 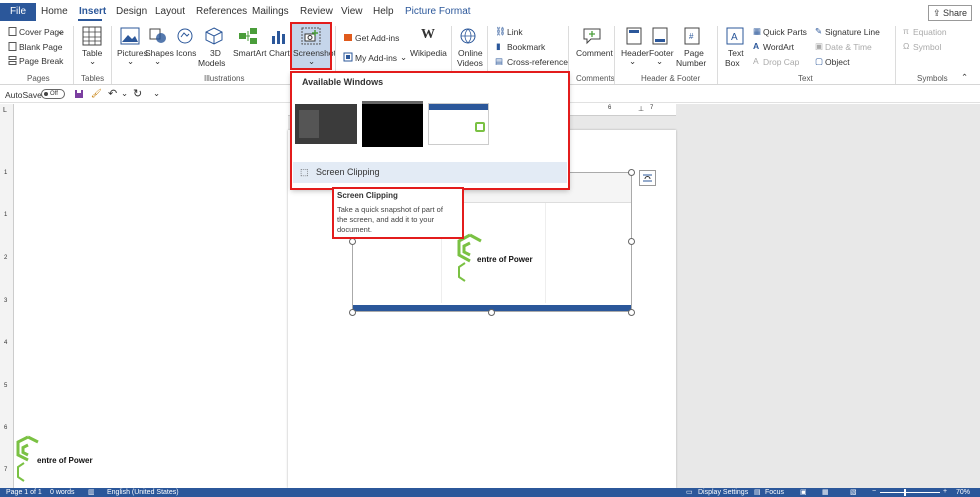 I want to click on bookmark-button: Bookmark, so click(x=526, y=47).